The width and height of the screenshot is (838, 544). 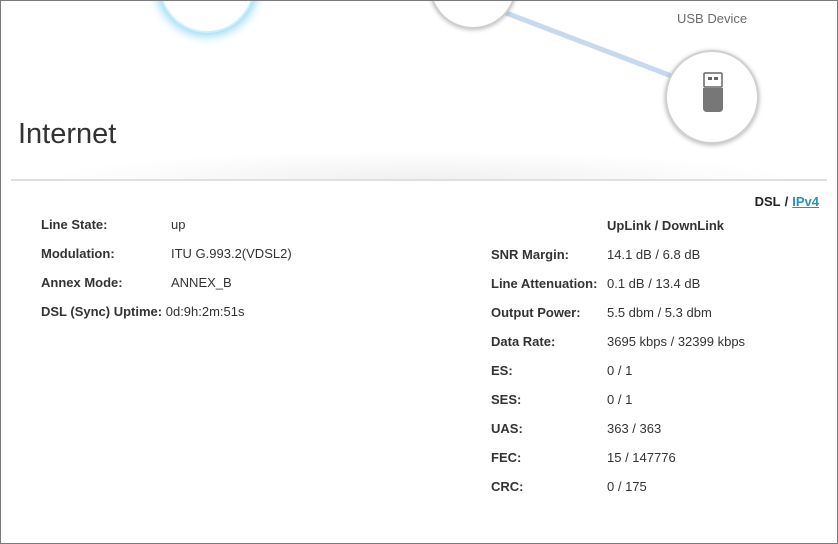 I want to click on usb-device-label: USB Device, so click(x=712, y=18).